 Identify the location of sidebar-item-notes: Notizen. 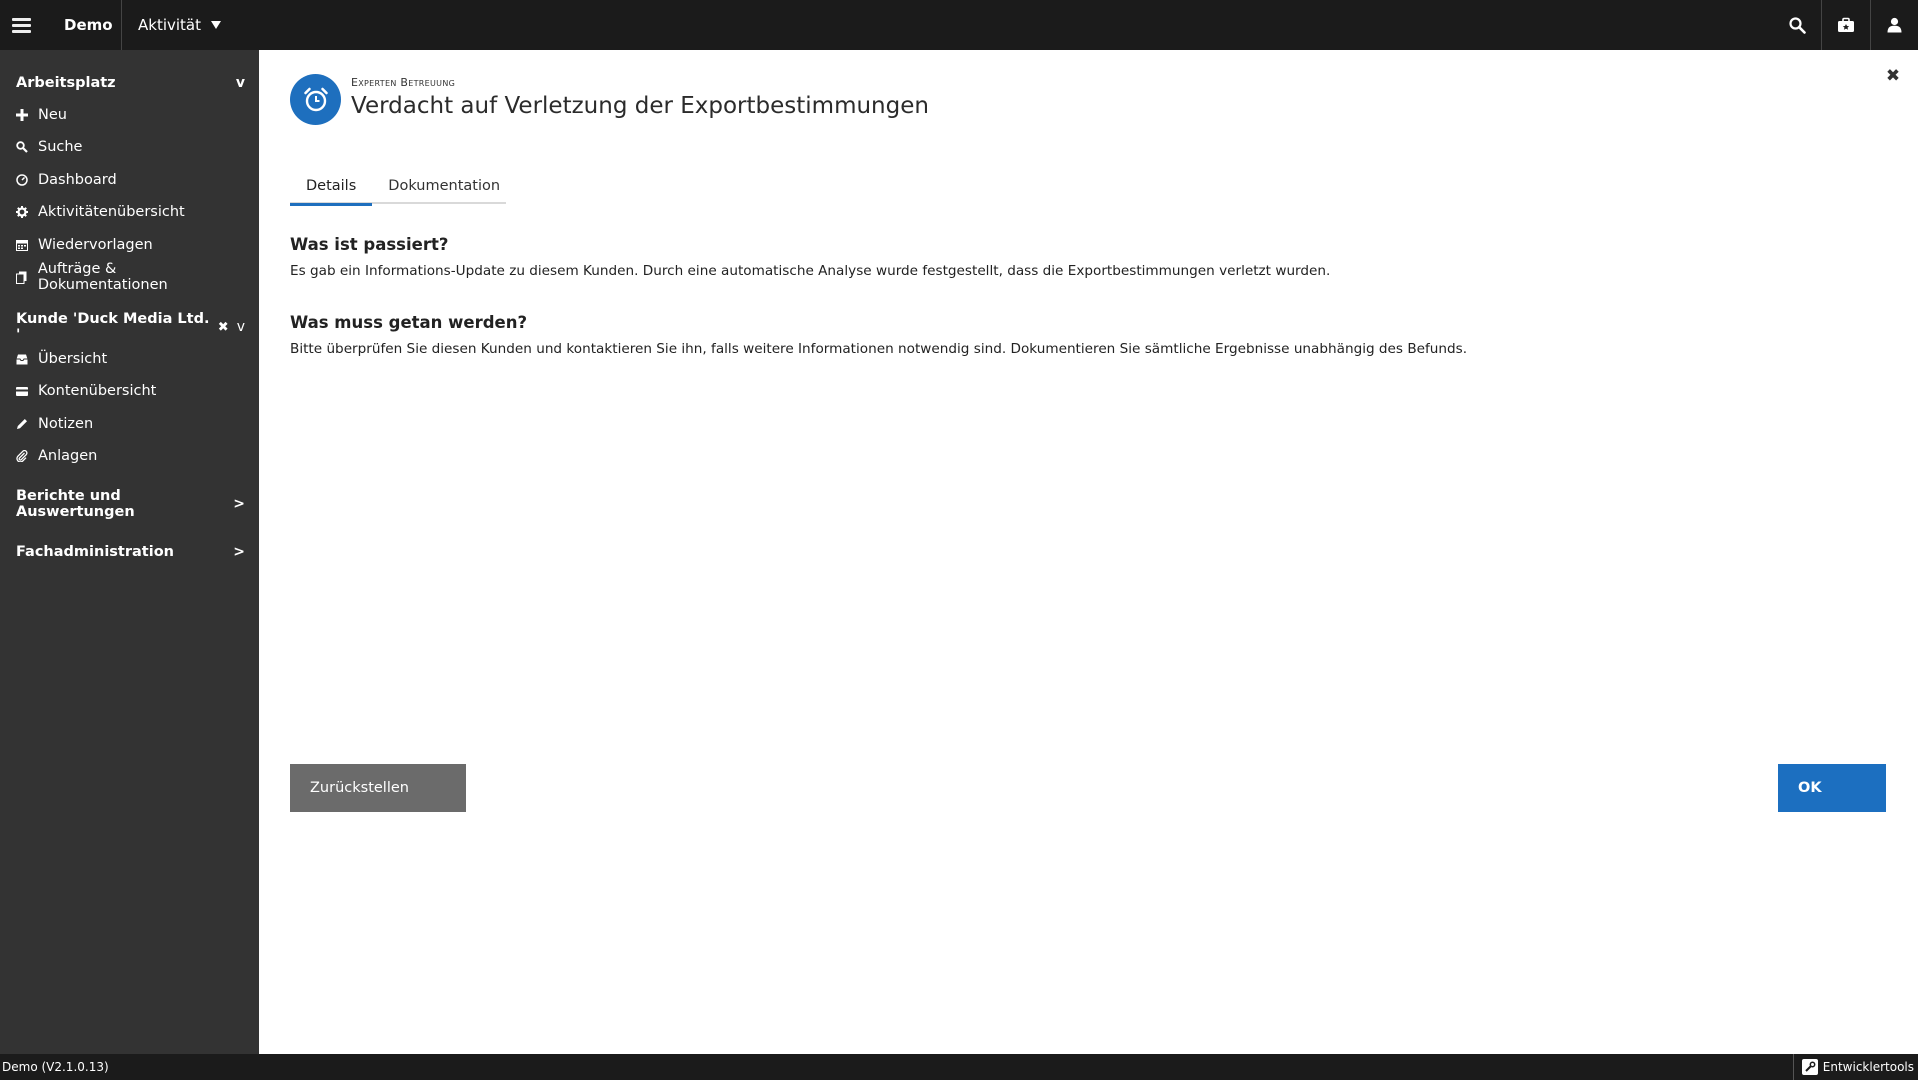
(132, 424).